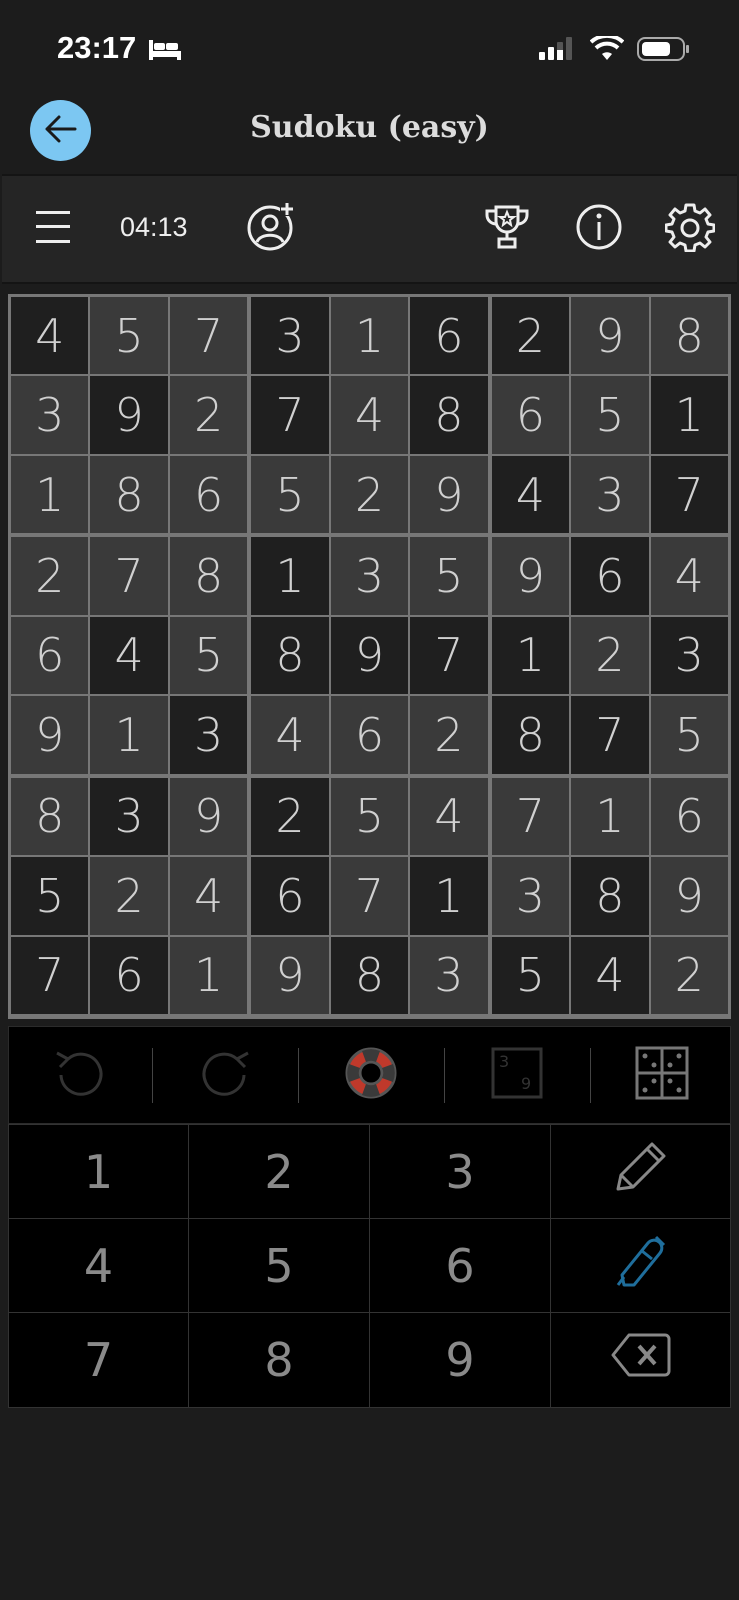 The image size is (739, 1600). What do you see at coordinates (641, 1360) in the screenshot?
I see `erase-button` at bounding box center [641, 1360].